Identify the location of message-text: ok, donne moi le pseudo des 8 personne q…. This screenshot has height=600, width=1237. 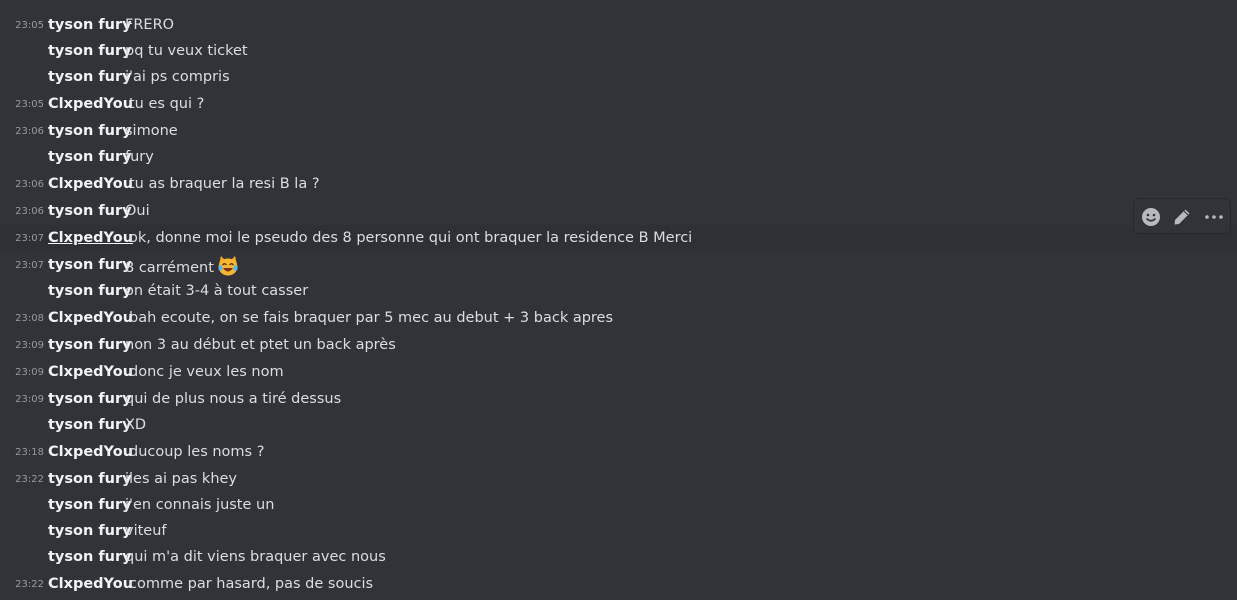
(411, 238).